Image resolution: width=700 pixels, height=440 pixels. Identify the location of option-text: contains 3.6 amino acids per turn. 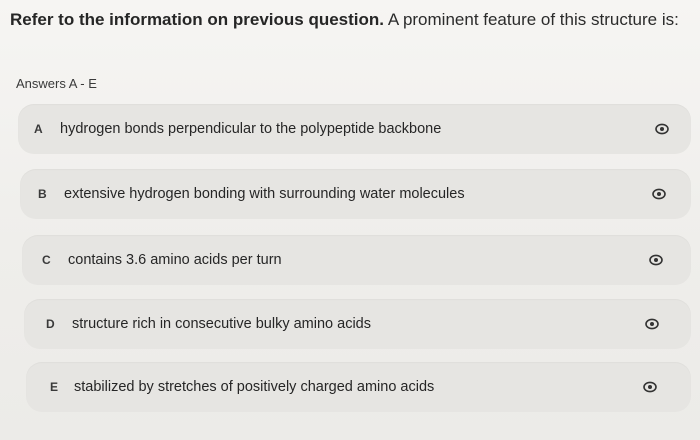
(175, 260).